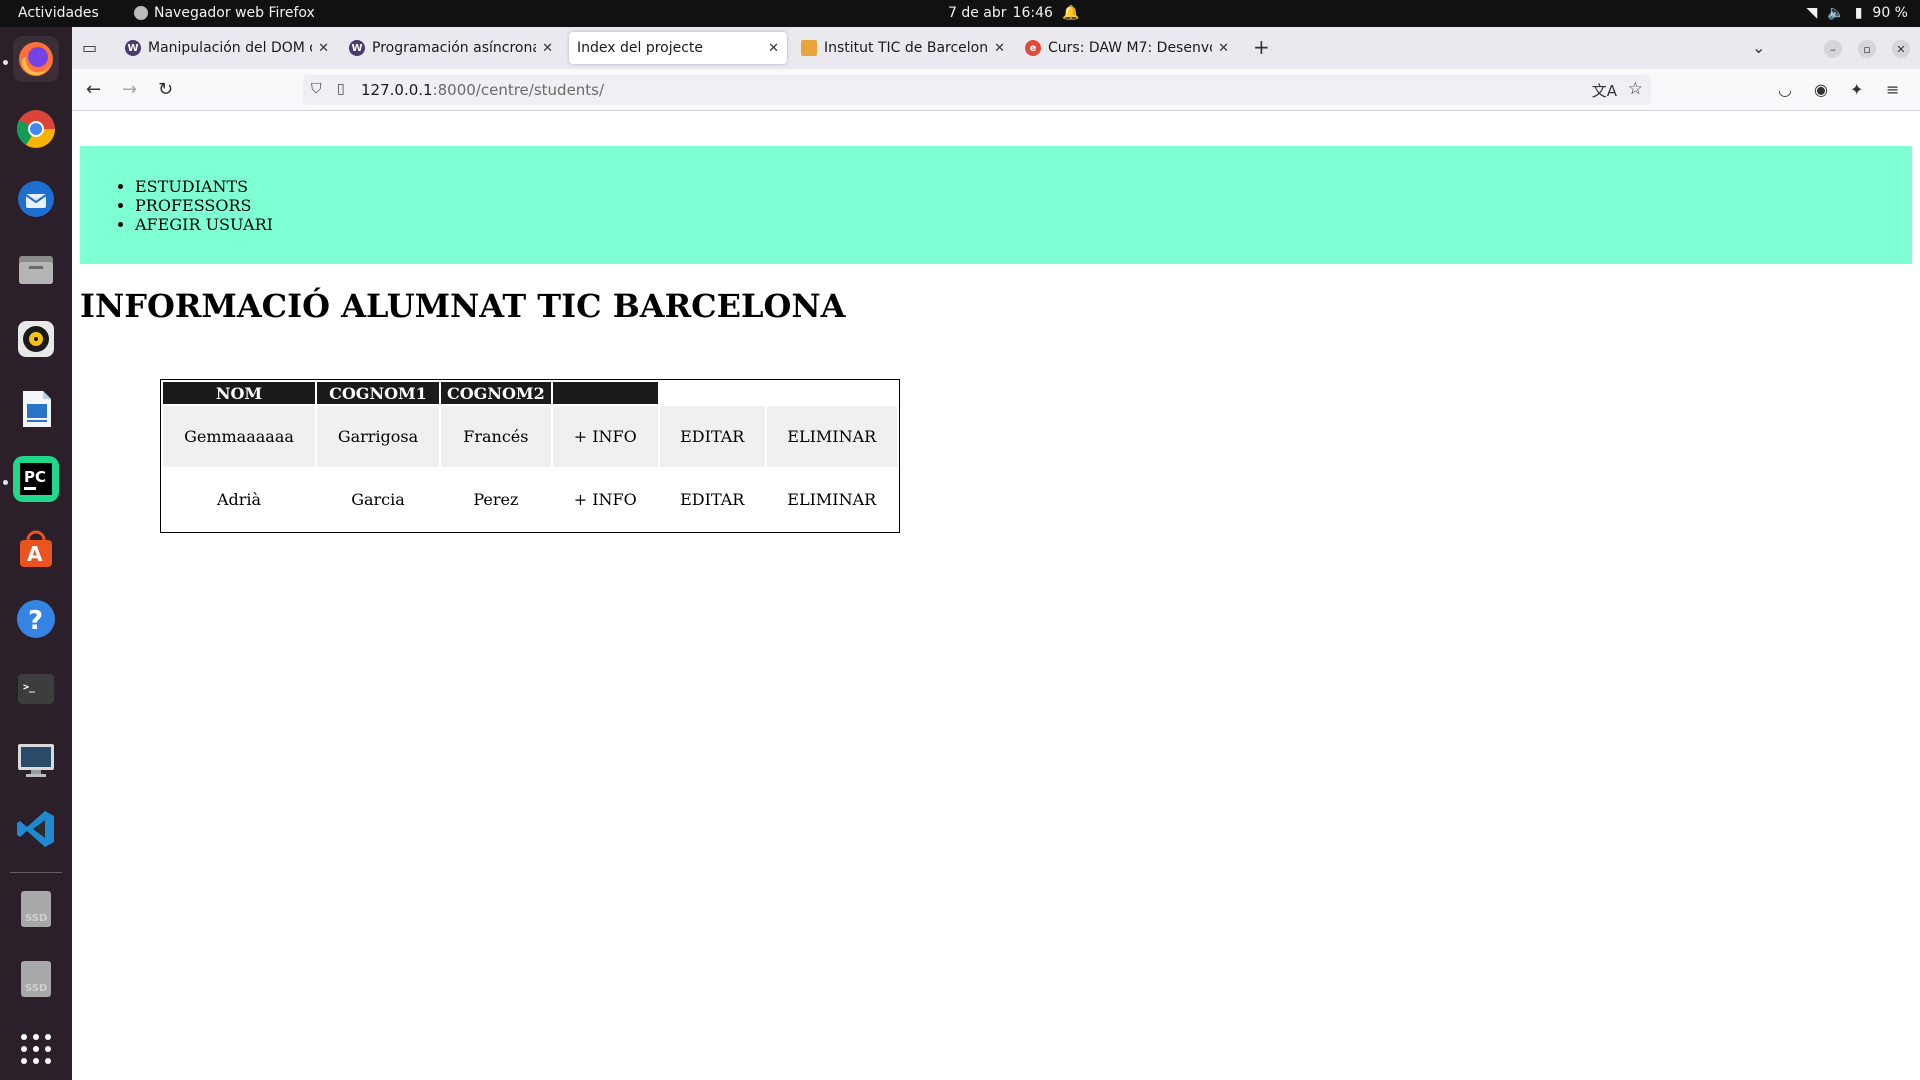 The image size is (1920, 1080). Describe the element at coordinates (93, 89) in the screenshot. I see `back-arrow-icon: ←` at that location.